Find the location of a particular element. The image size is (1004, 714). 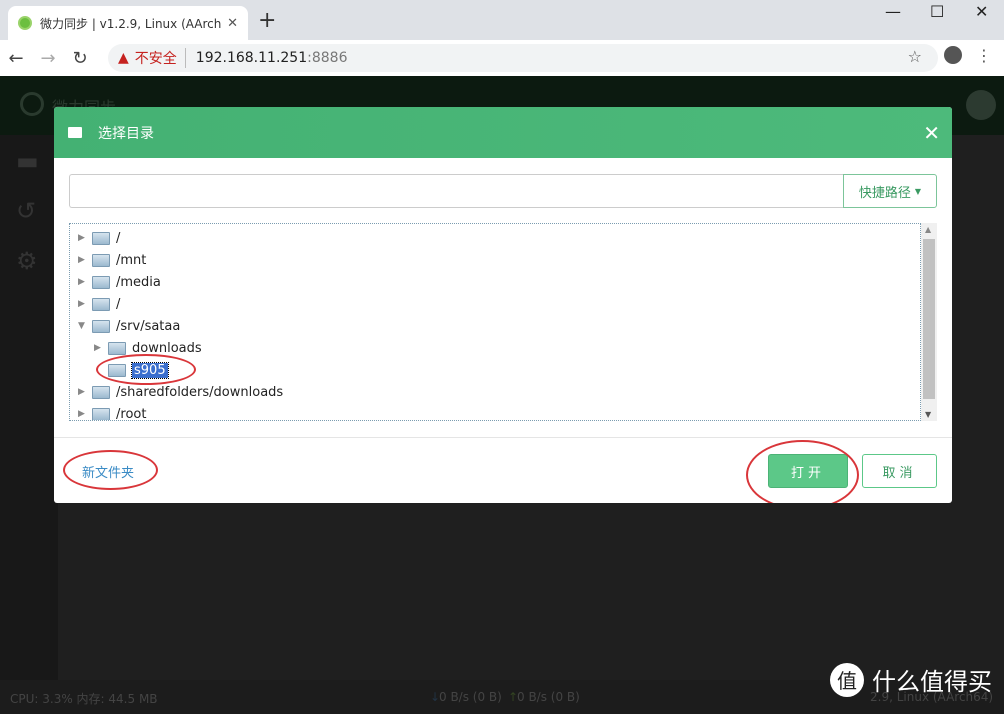

download-rate: 0 B/s (0 B) is located at coordinates (470, 697).